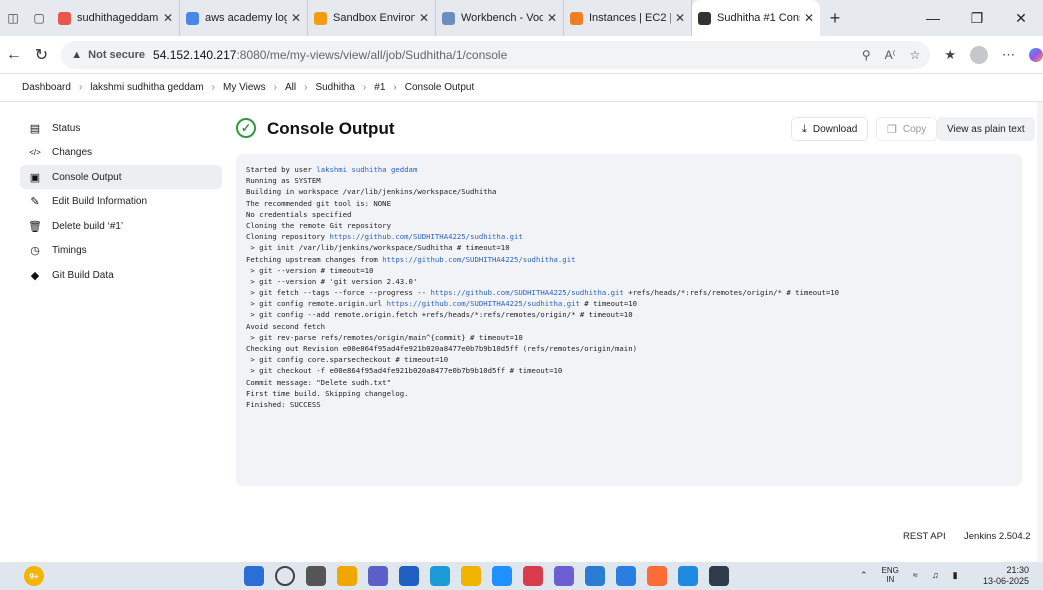 The image size is (1043, 590). What do you see at coordinates (39, 18) in the screenshot?
I see `tab-actions-icon: ▢` at bounding box center [39, 18].